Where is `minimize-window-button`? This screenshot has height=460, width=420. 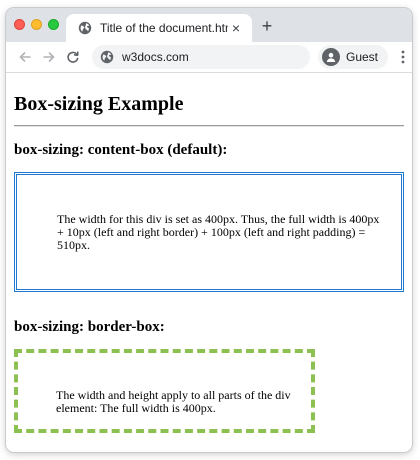
minimize-window-button is located at coordinates (36, 24).